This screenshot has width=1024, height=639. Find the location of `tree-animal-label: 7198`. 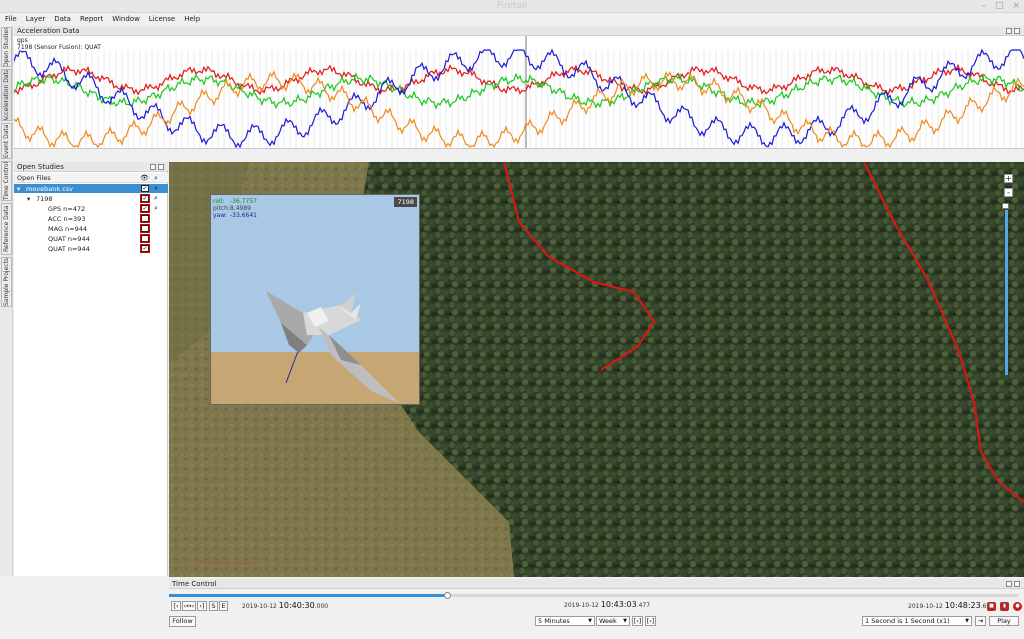

tree-animal-label: 7198 is located at coordinates (44, 199).